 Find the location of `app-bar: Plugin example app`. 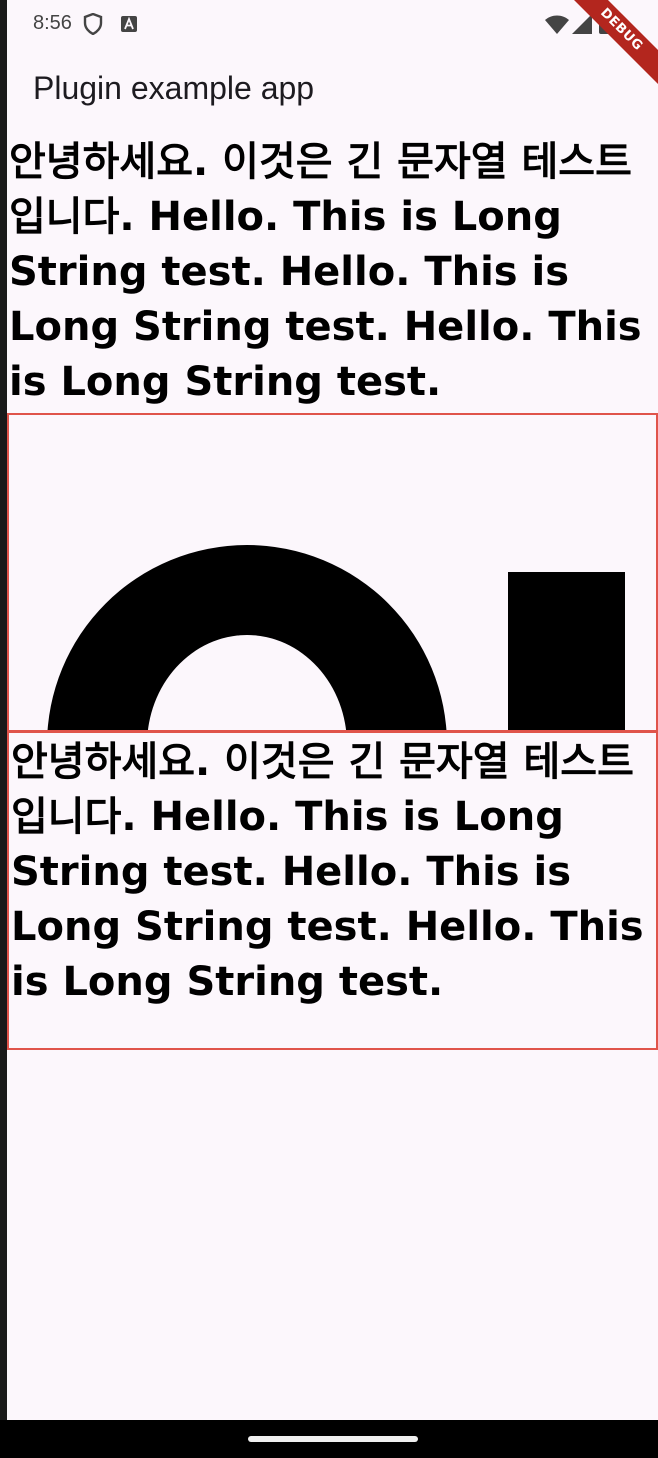

app-bar: Plugin example app is located at coordinates (332, 90).